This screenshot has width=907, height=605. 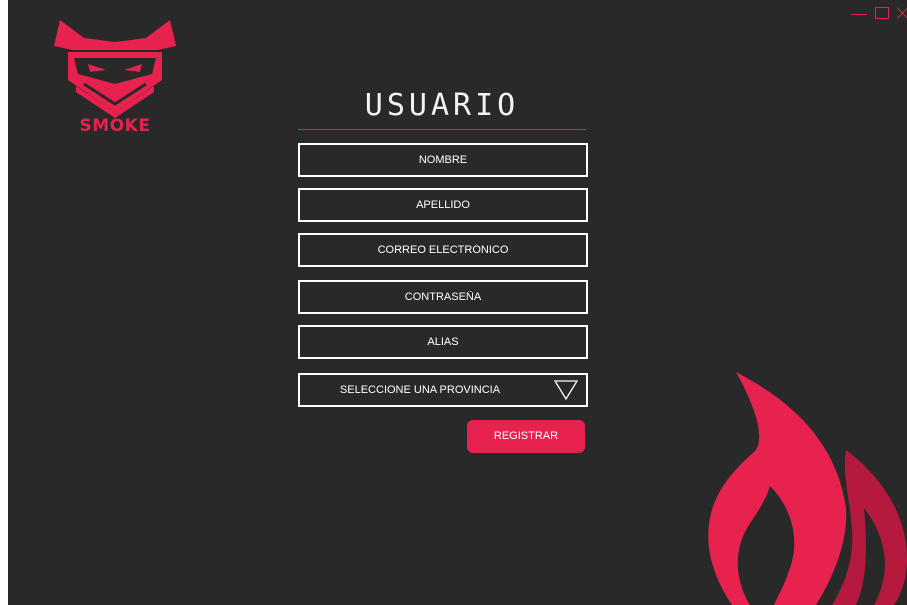 What do you see at coordinates (443, 205) in the screenshot?
I see `apellido-field` at bounding box center [443, 205].